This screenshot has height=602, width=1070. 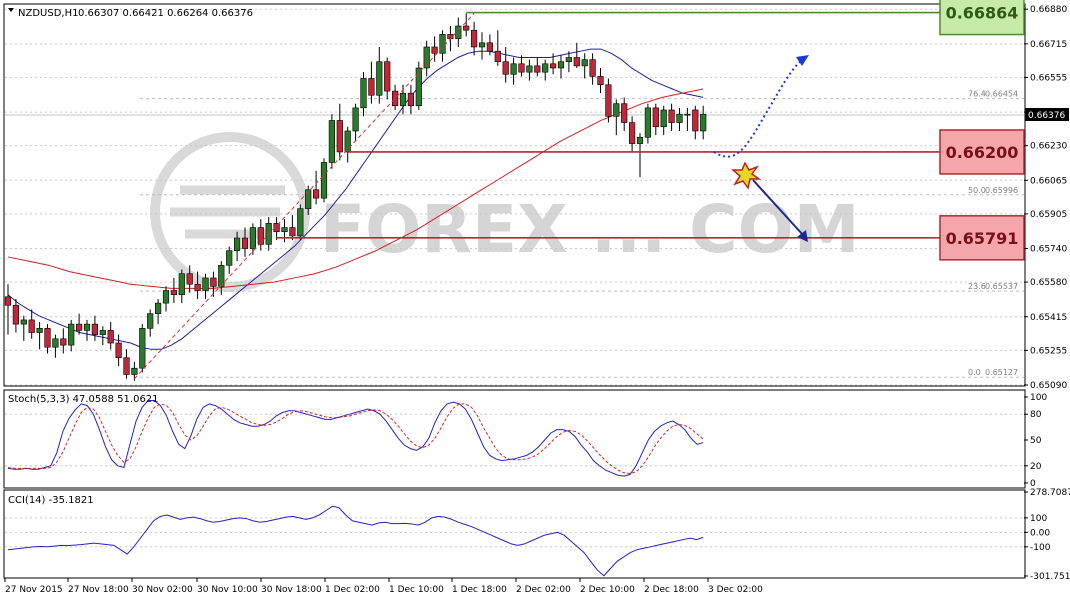 I want to click on y-tick-label: 0.66715, so click(x=1048, y=45).